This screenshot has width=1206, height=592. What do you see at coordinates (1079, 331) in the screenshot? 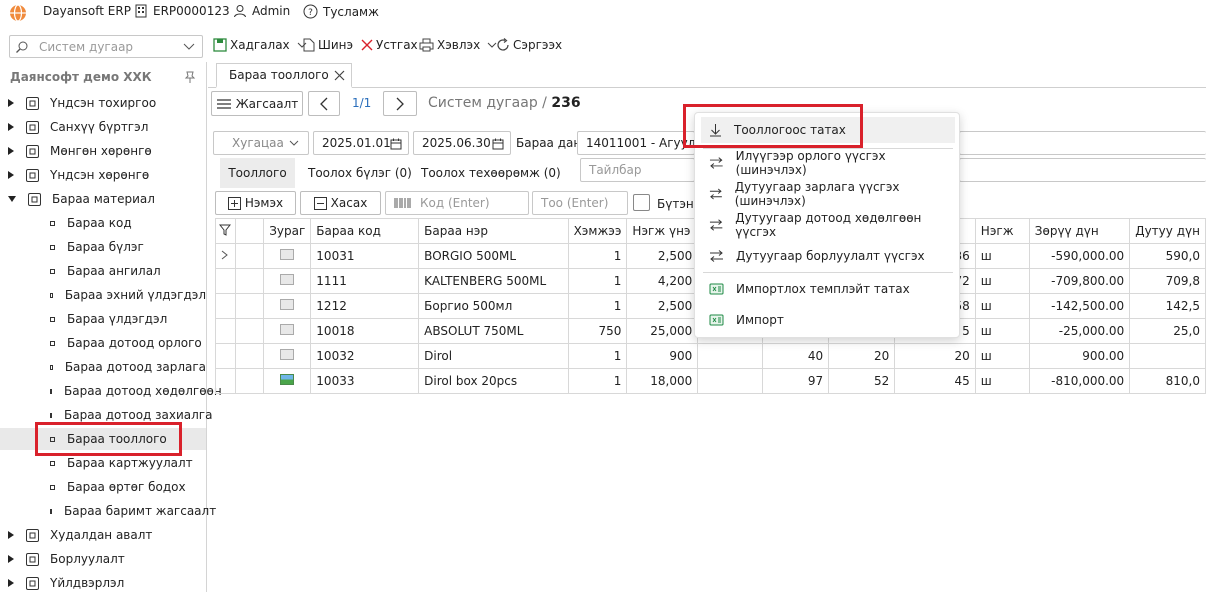
I see `cell-diff: -25,000.00` at bounding box center [1079, 331].